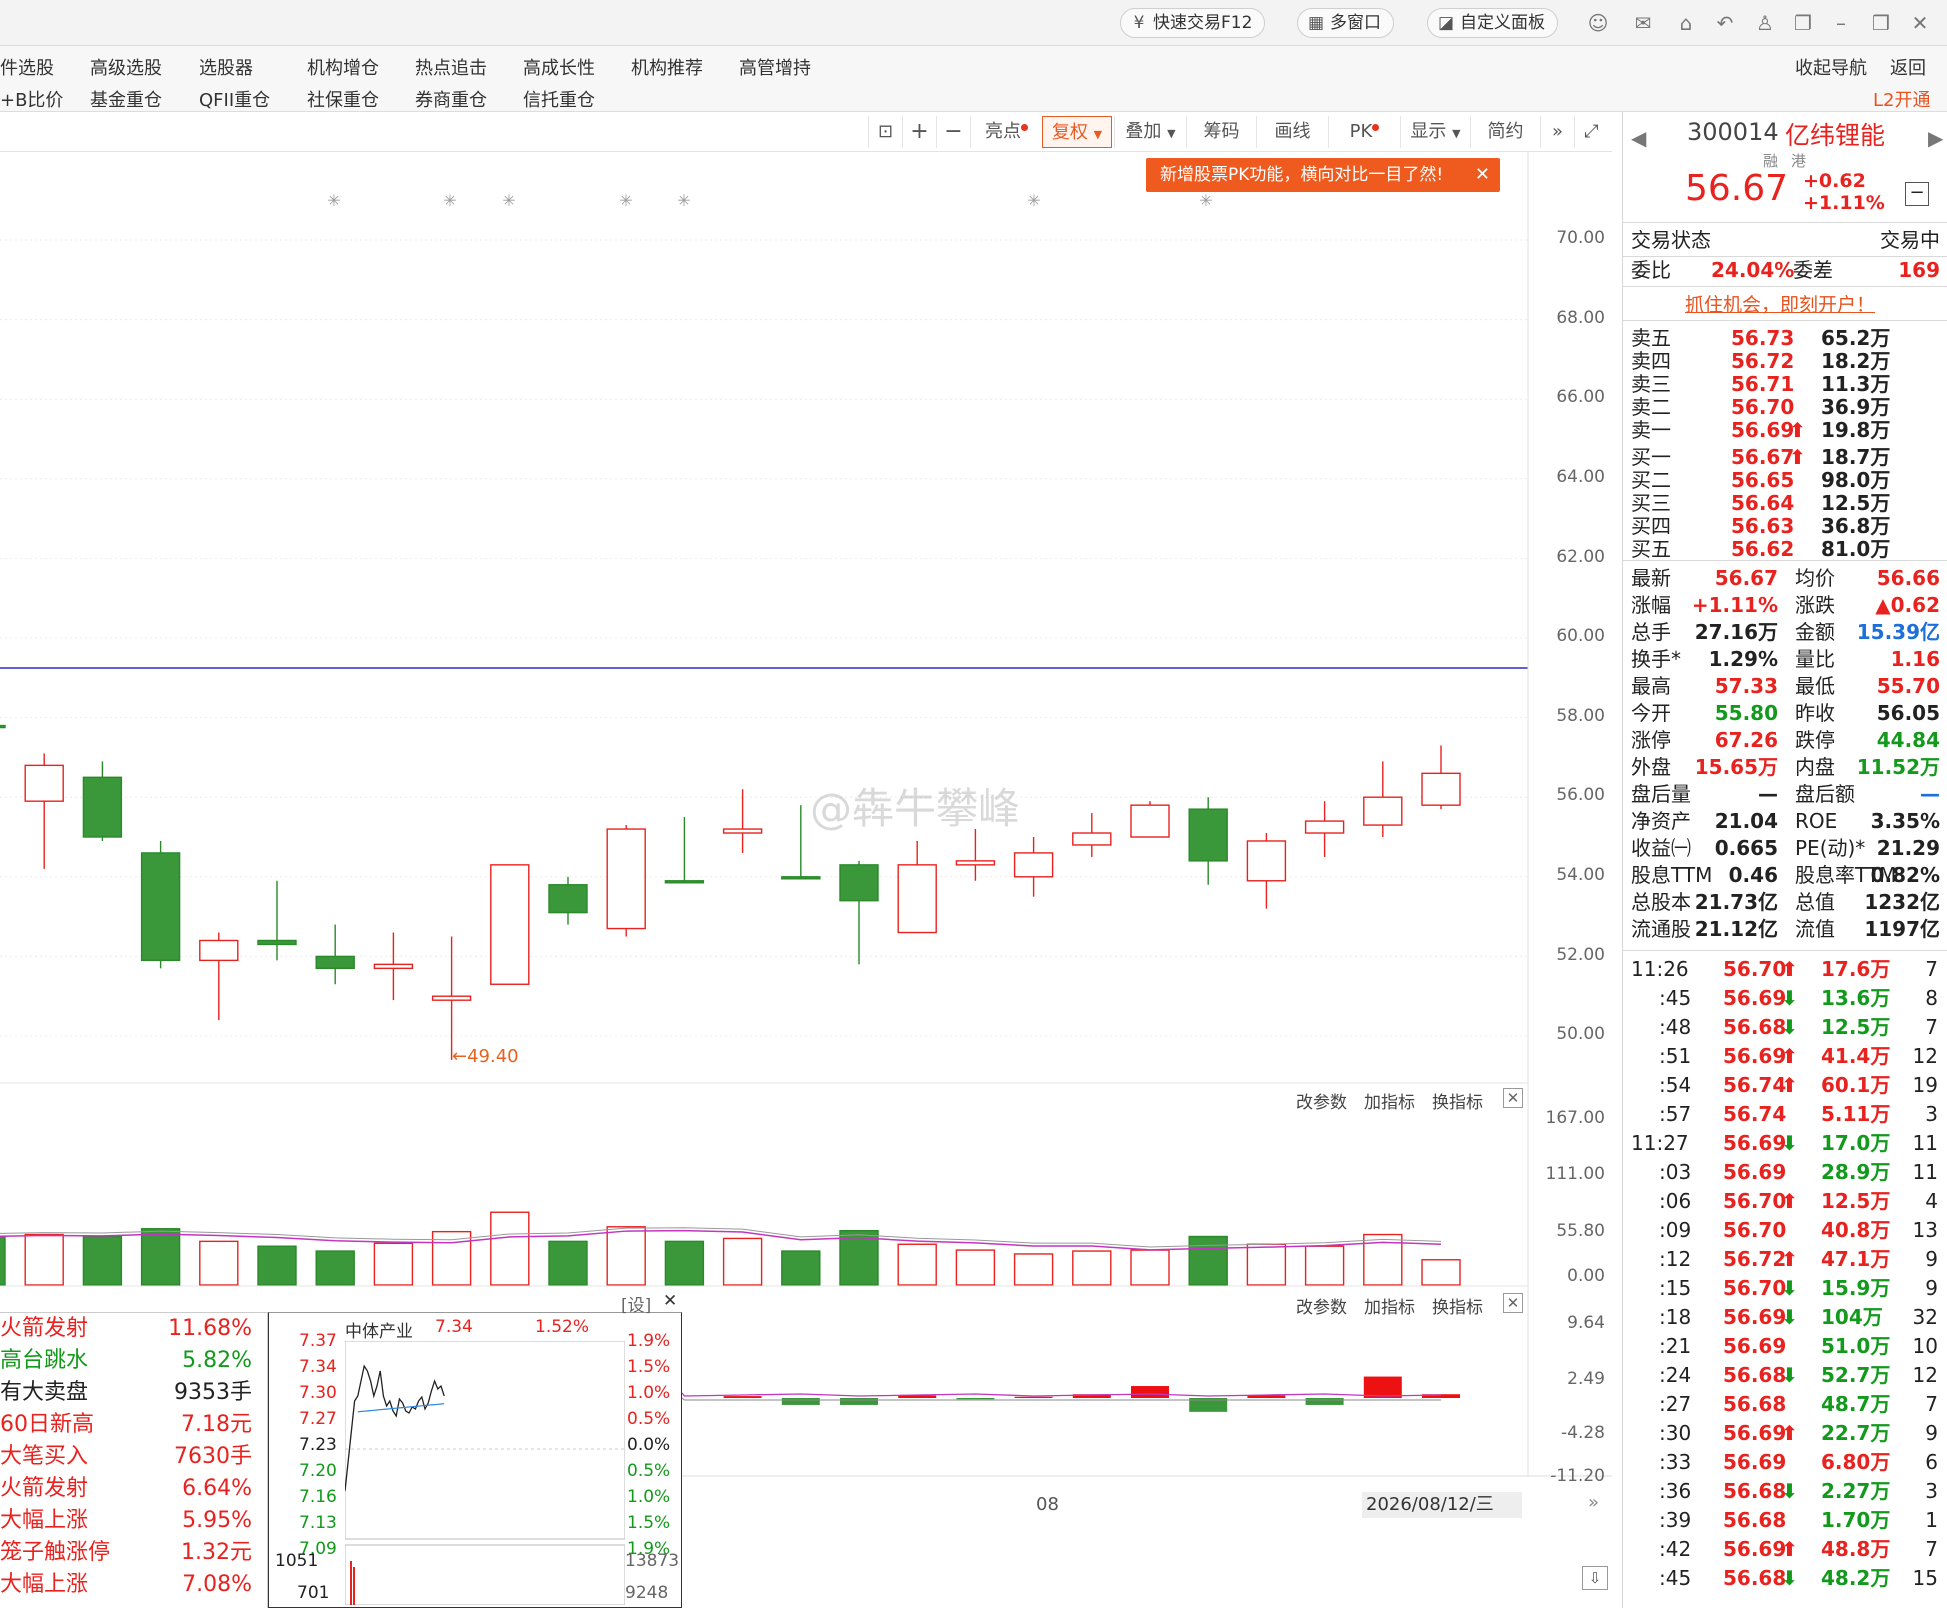  Describe the element at coordinates (1150, 132) in the screenshot. I see `overlay-dropdown: 叠加 ▼` at that location.